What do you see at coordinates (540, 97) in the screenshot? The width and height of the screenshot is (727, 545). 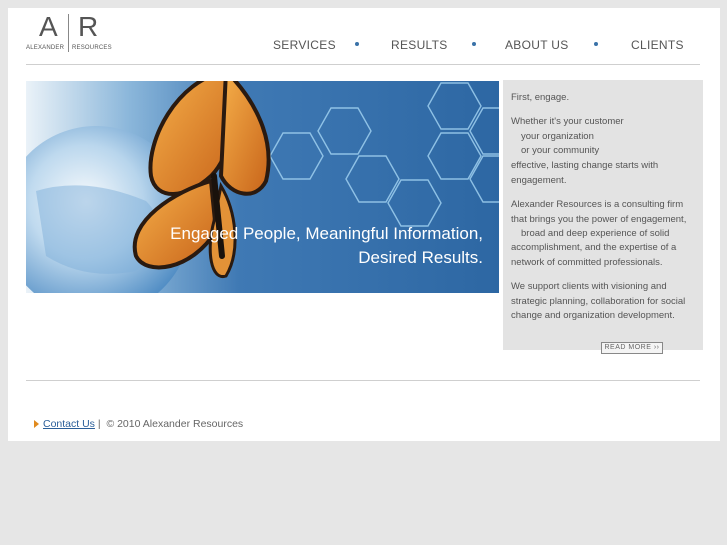 I see `sidebar-heading: First, engage.` at bounding box center [540, 97].